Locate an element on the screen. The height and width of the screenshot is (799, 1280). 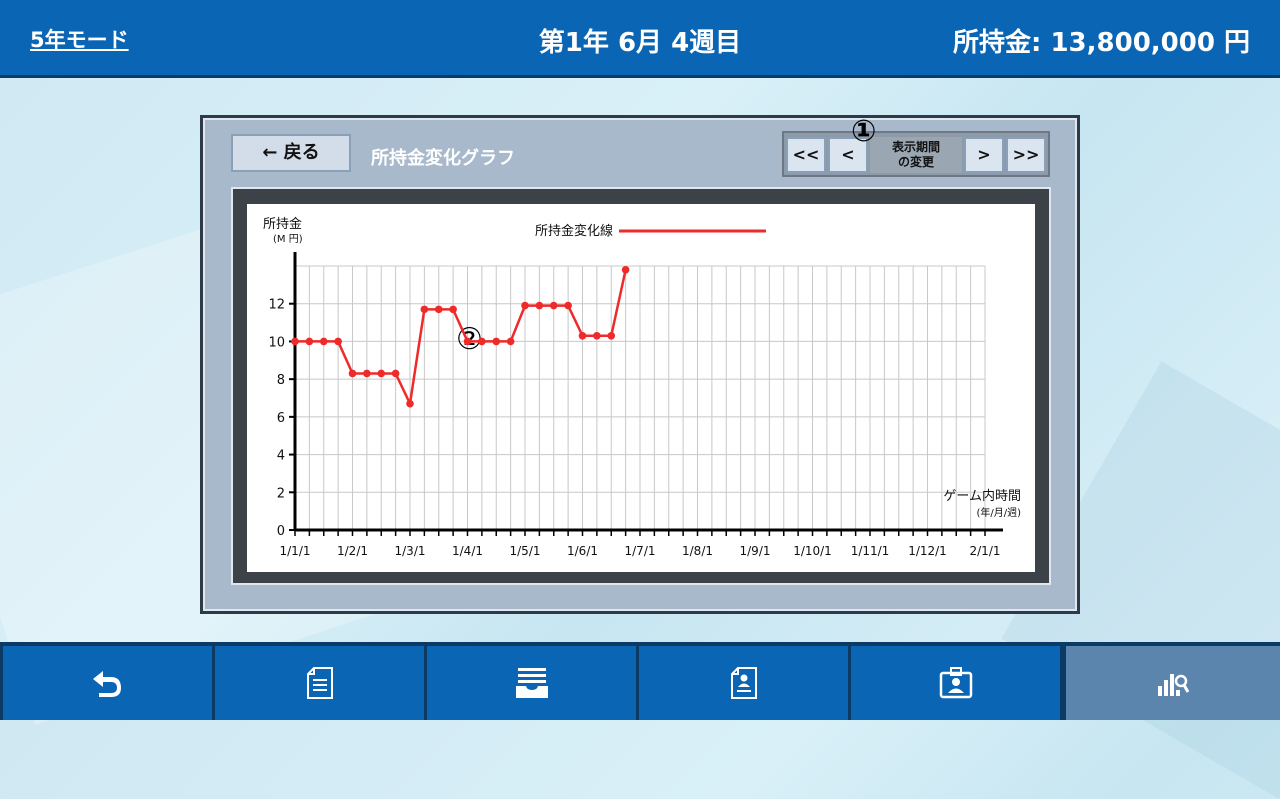
period-nav: << < 表示期間 の変更 > >> is located at coordinates (916, 154).